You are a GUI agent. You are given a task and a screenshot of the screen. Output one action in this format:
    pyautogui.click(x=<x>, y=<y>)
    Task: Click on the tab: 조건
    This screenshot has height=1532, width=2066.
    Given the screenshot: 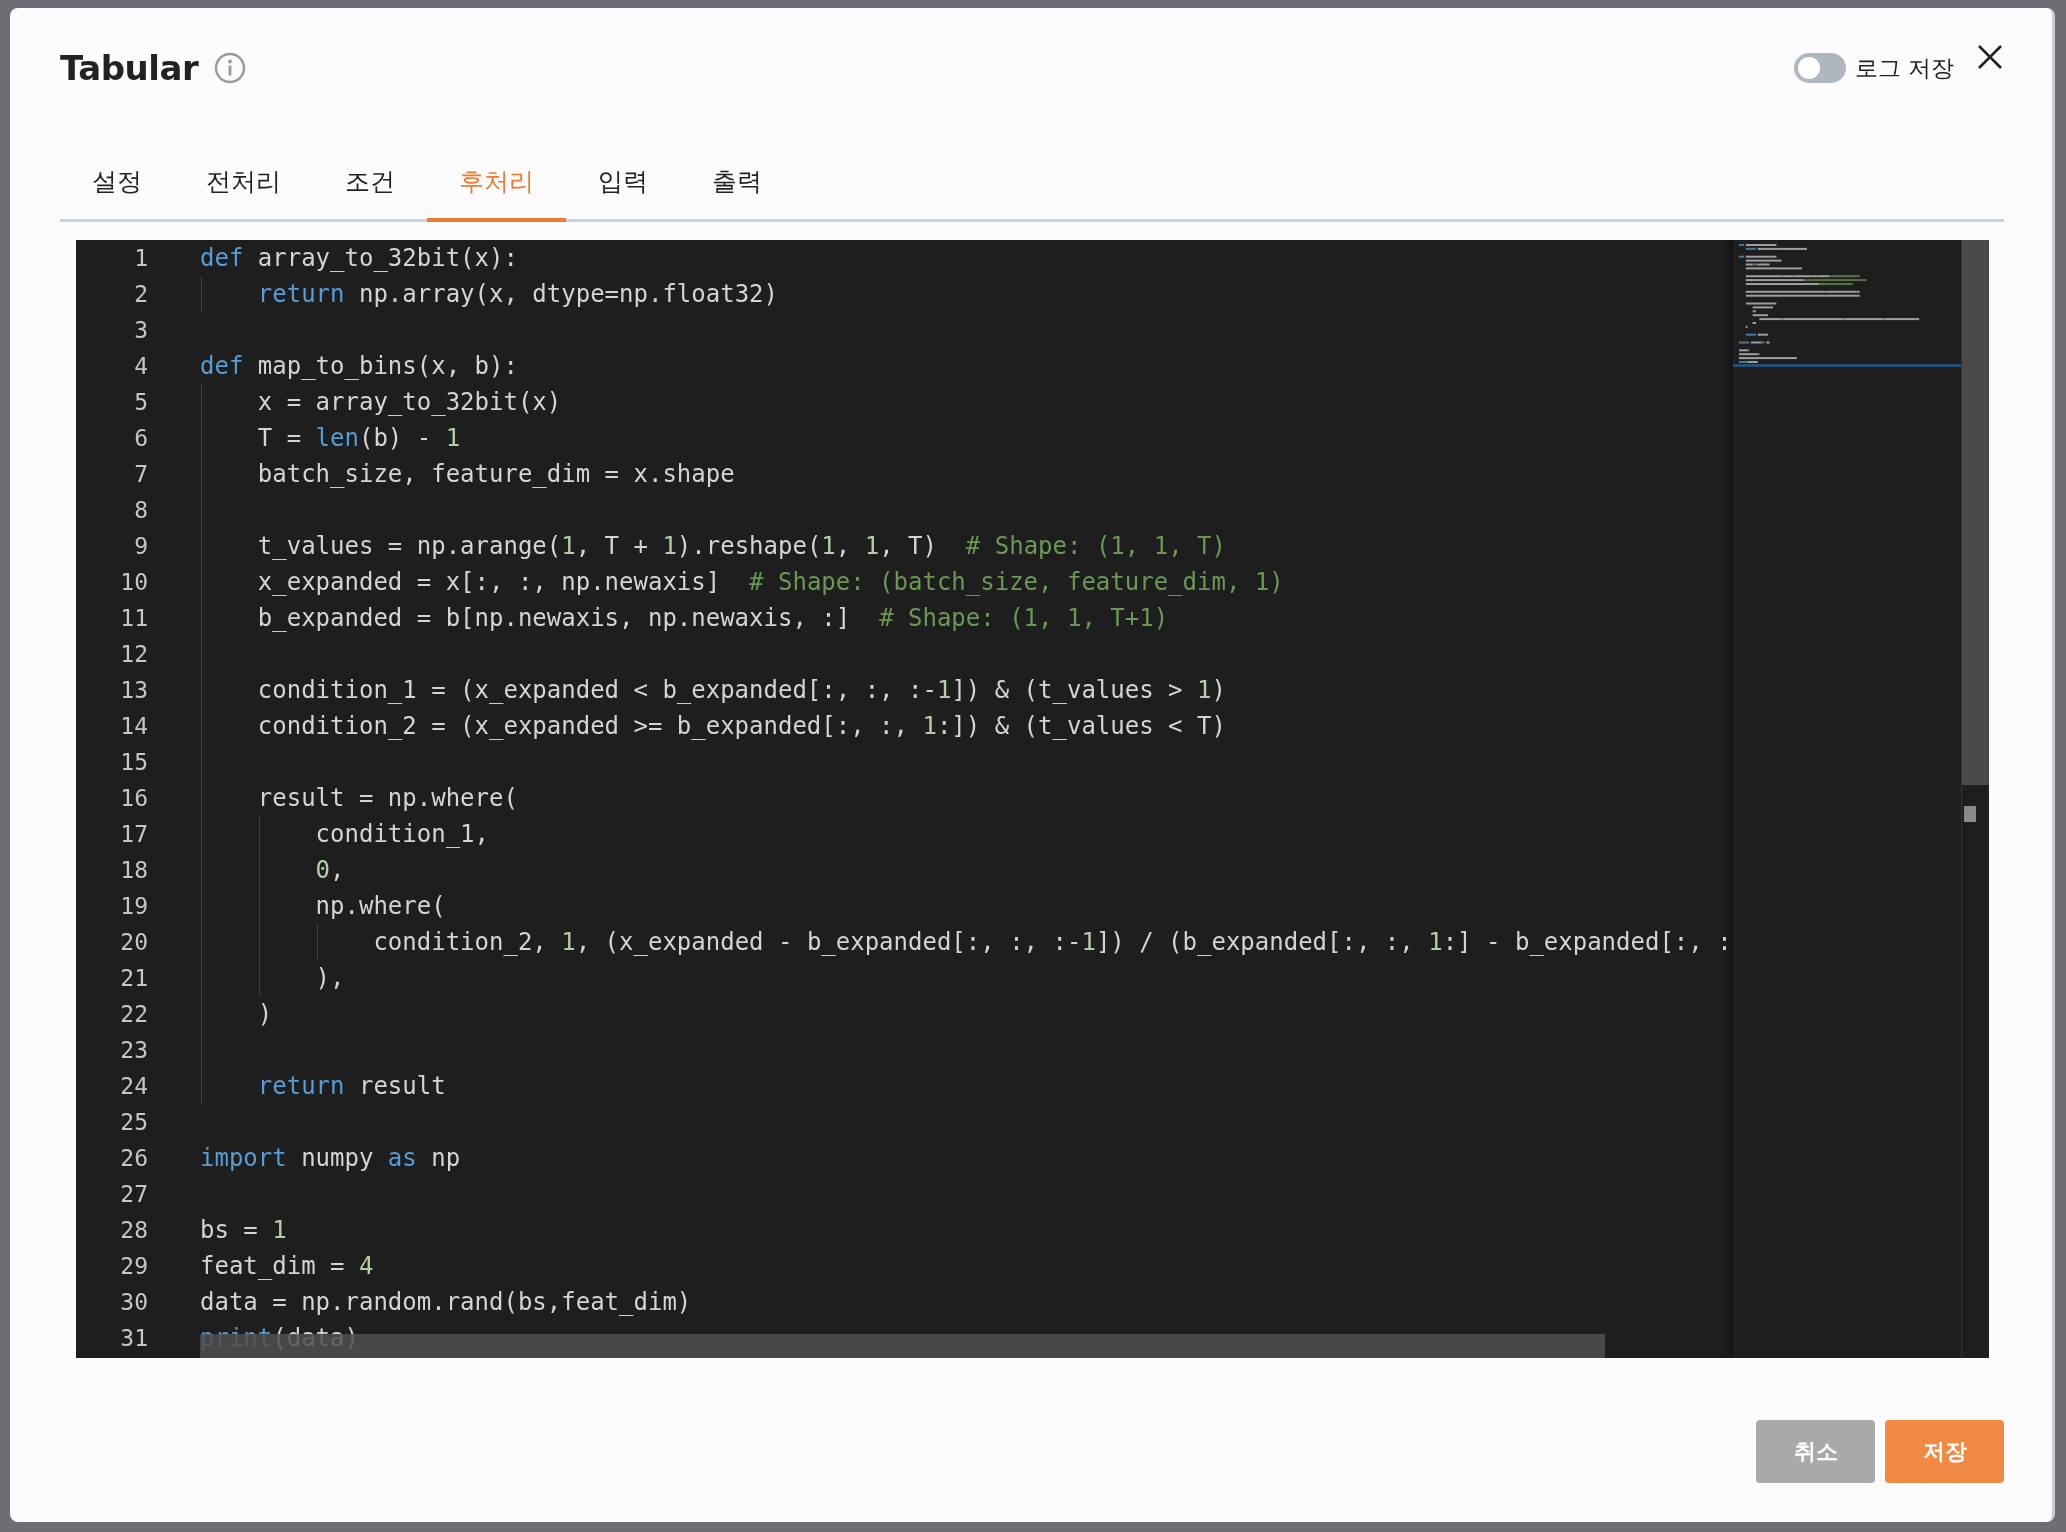 What is the action you would take?
    pyautogui.click(x=370, y=183)
    